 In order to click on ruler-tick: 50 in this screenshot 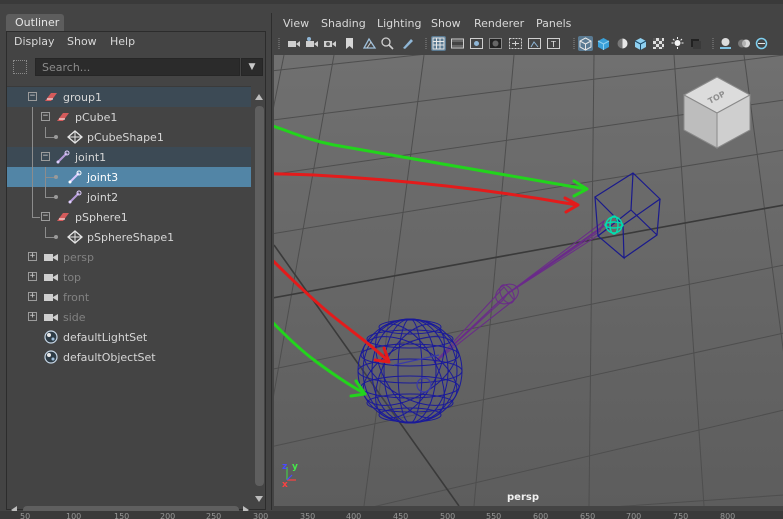, I will do `click(25, 515)`.